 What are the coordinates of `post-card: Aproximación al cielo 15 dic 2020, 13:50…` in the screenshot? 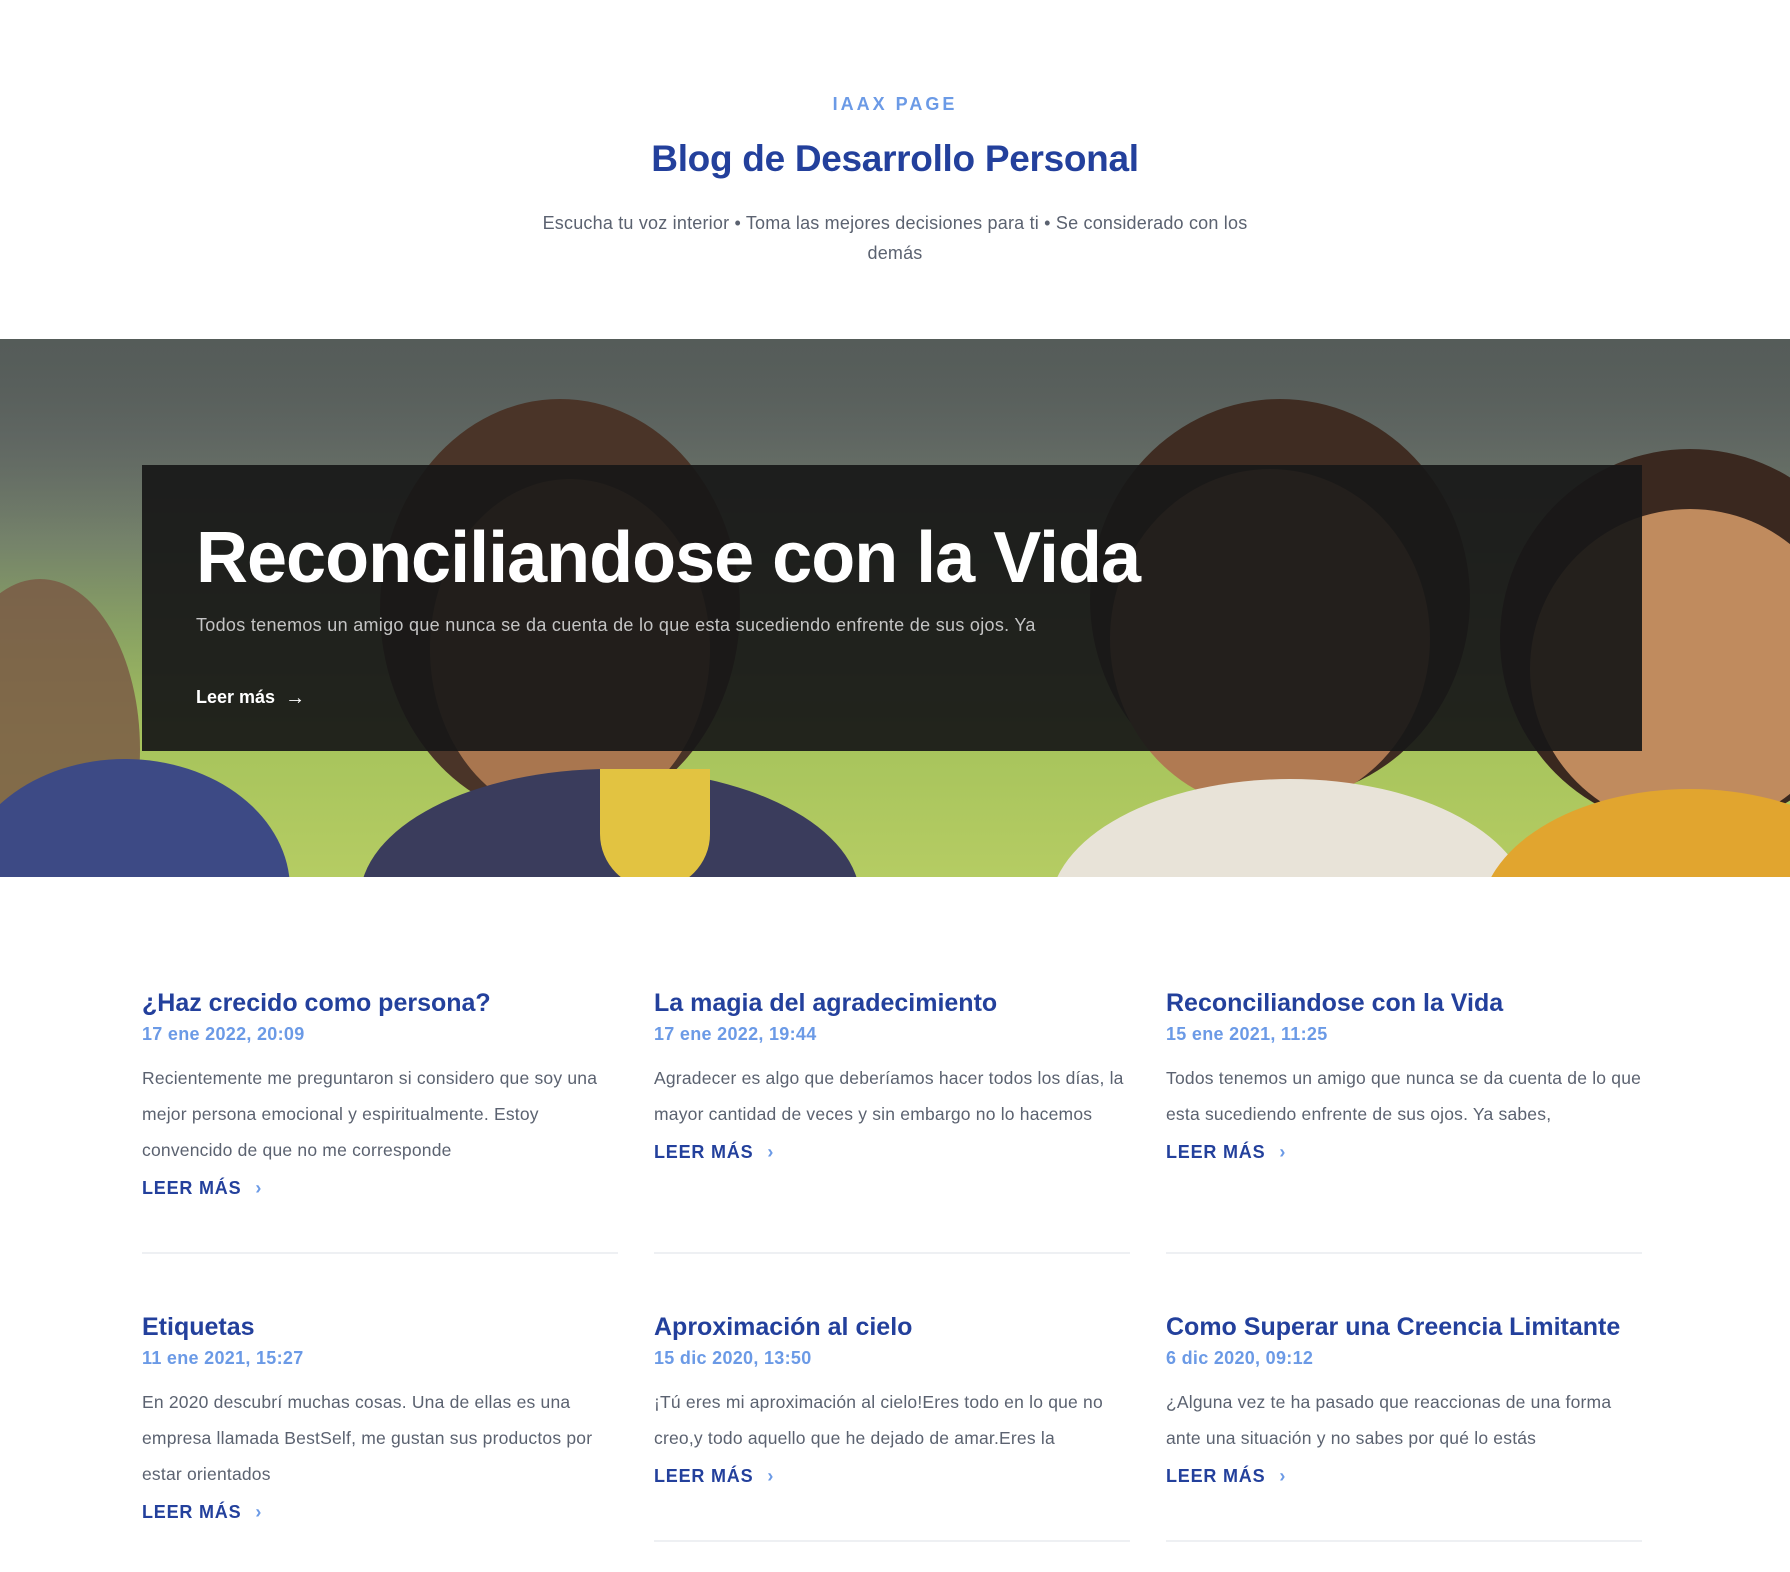 It's located at (892, 1399).